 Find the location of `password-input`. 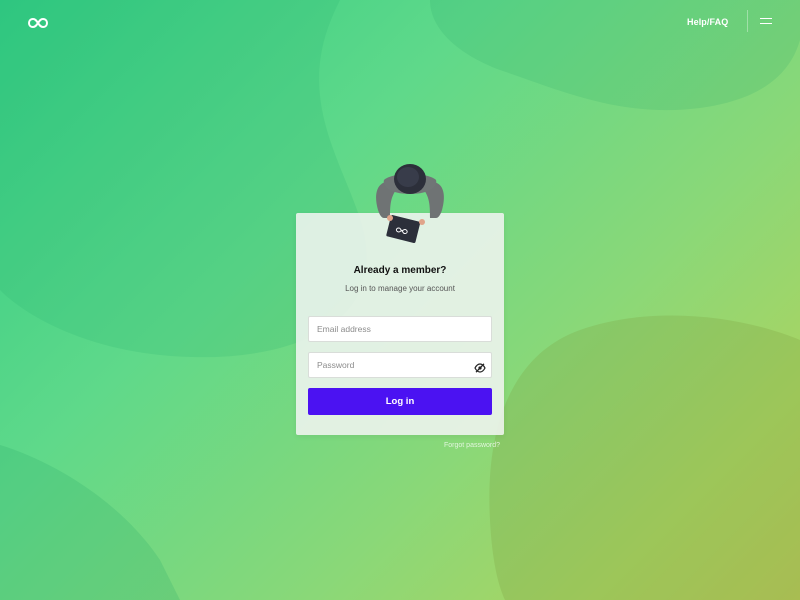

password-input is located at coordinates (400, 365).